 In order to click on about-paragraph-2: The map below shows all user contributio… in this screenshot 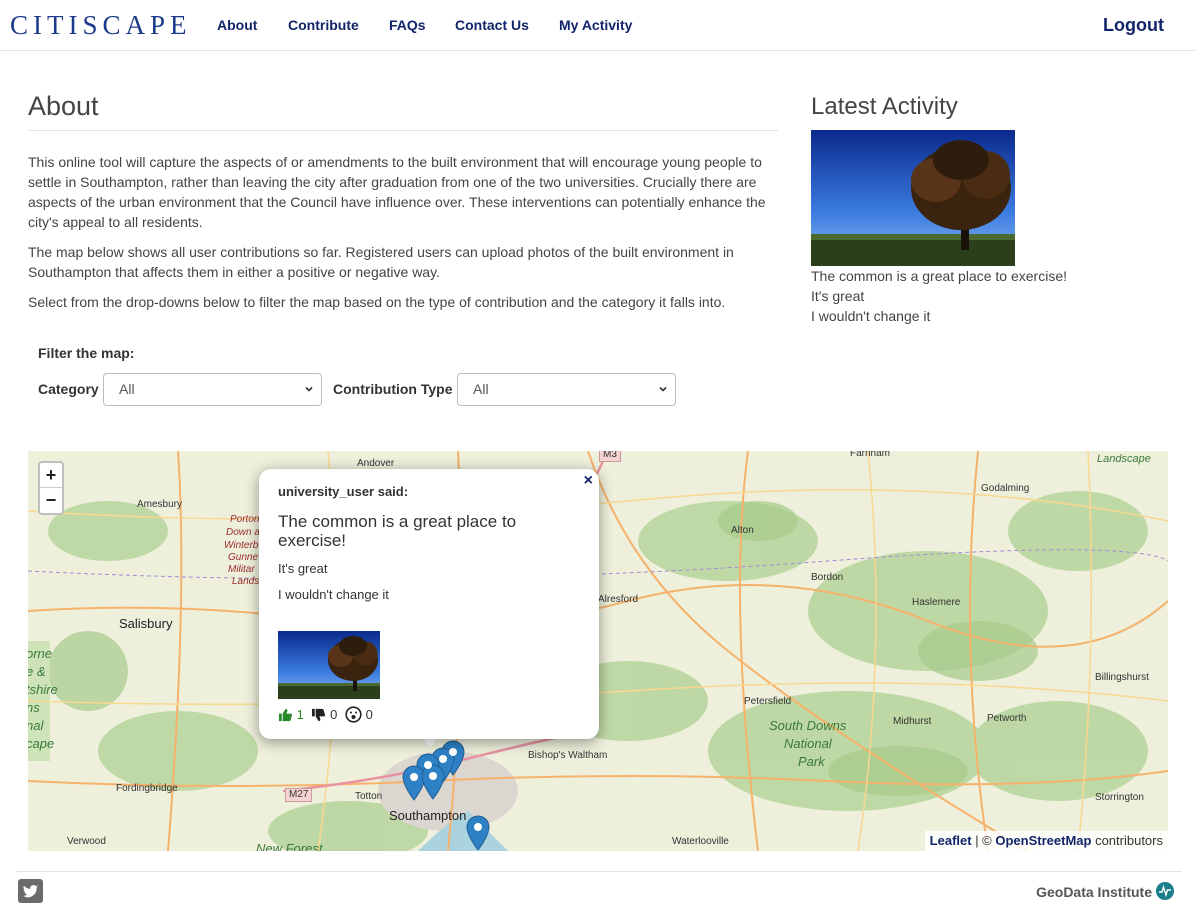, I will do `click(381, 262)`.